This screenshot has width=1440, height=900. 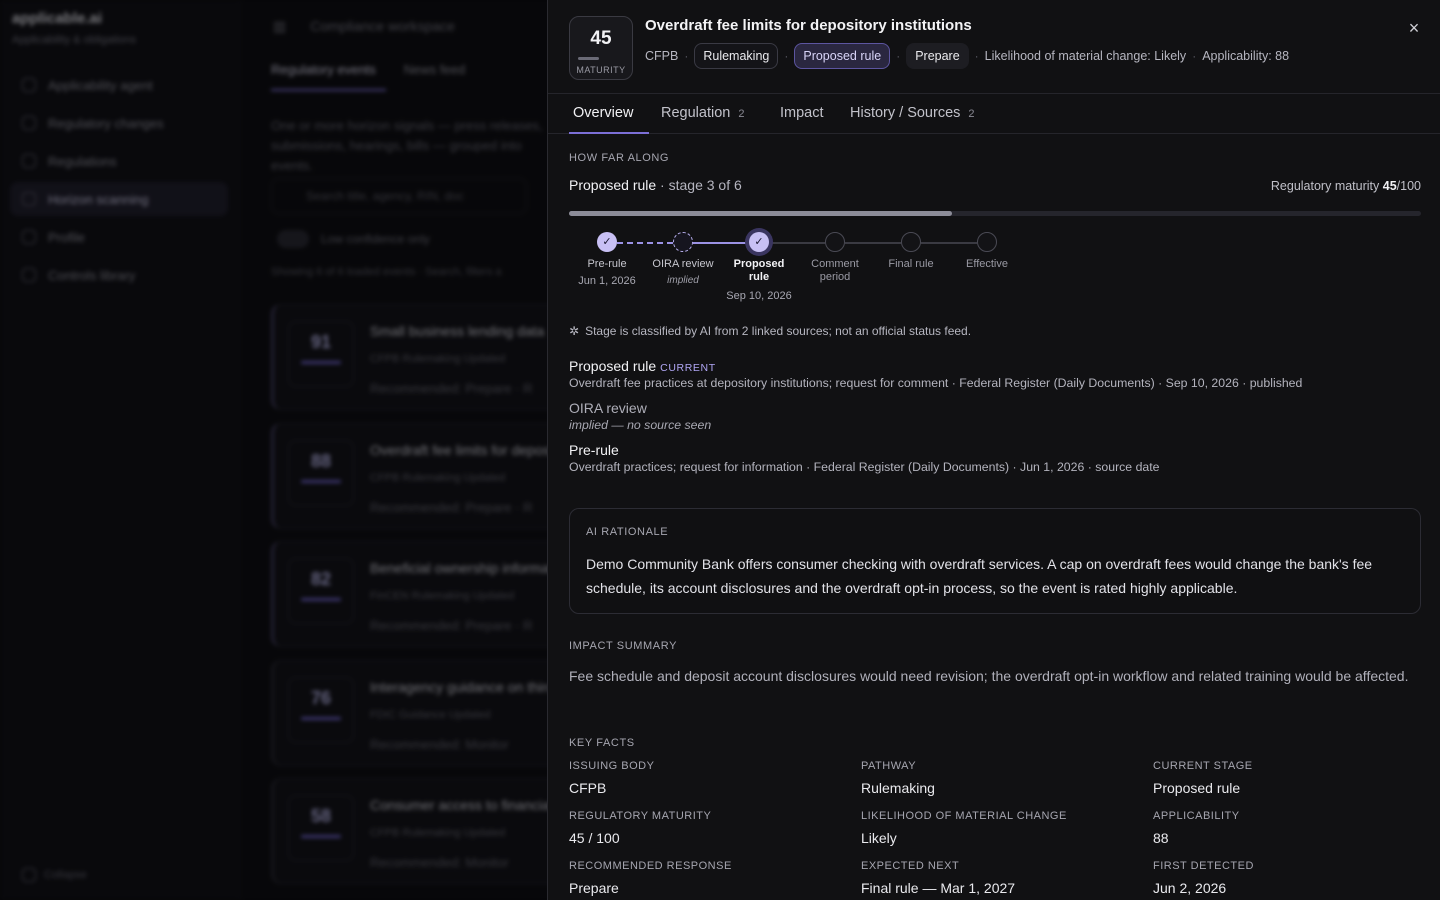 What do you see at coordinates (293, 239) in the screenshot?
I see `toggle-switch` at bounding box center [293, 239].